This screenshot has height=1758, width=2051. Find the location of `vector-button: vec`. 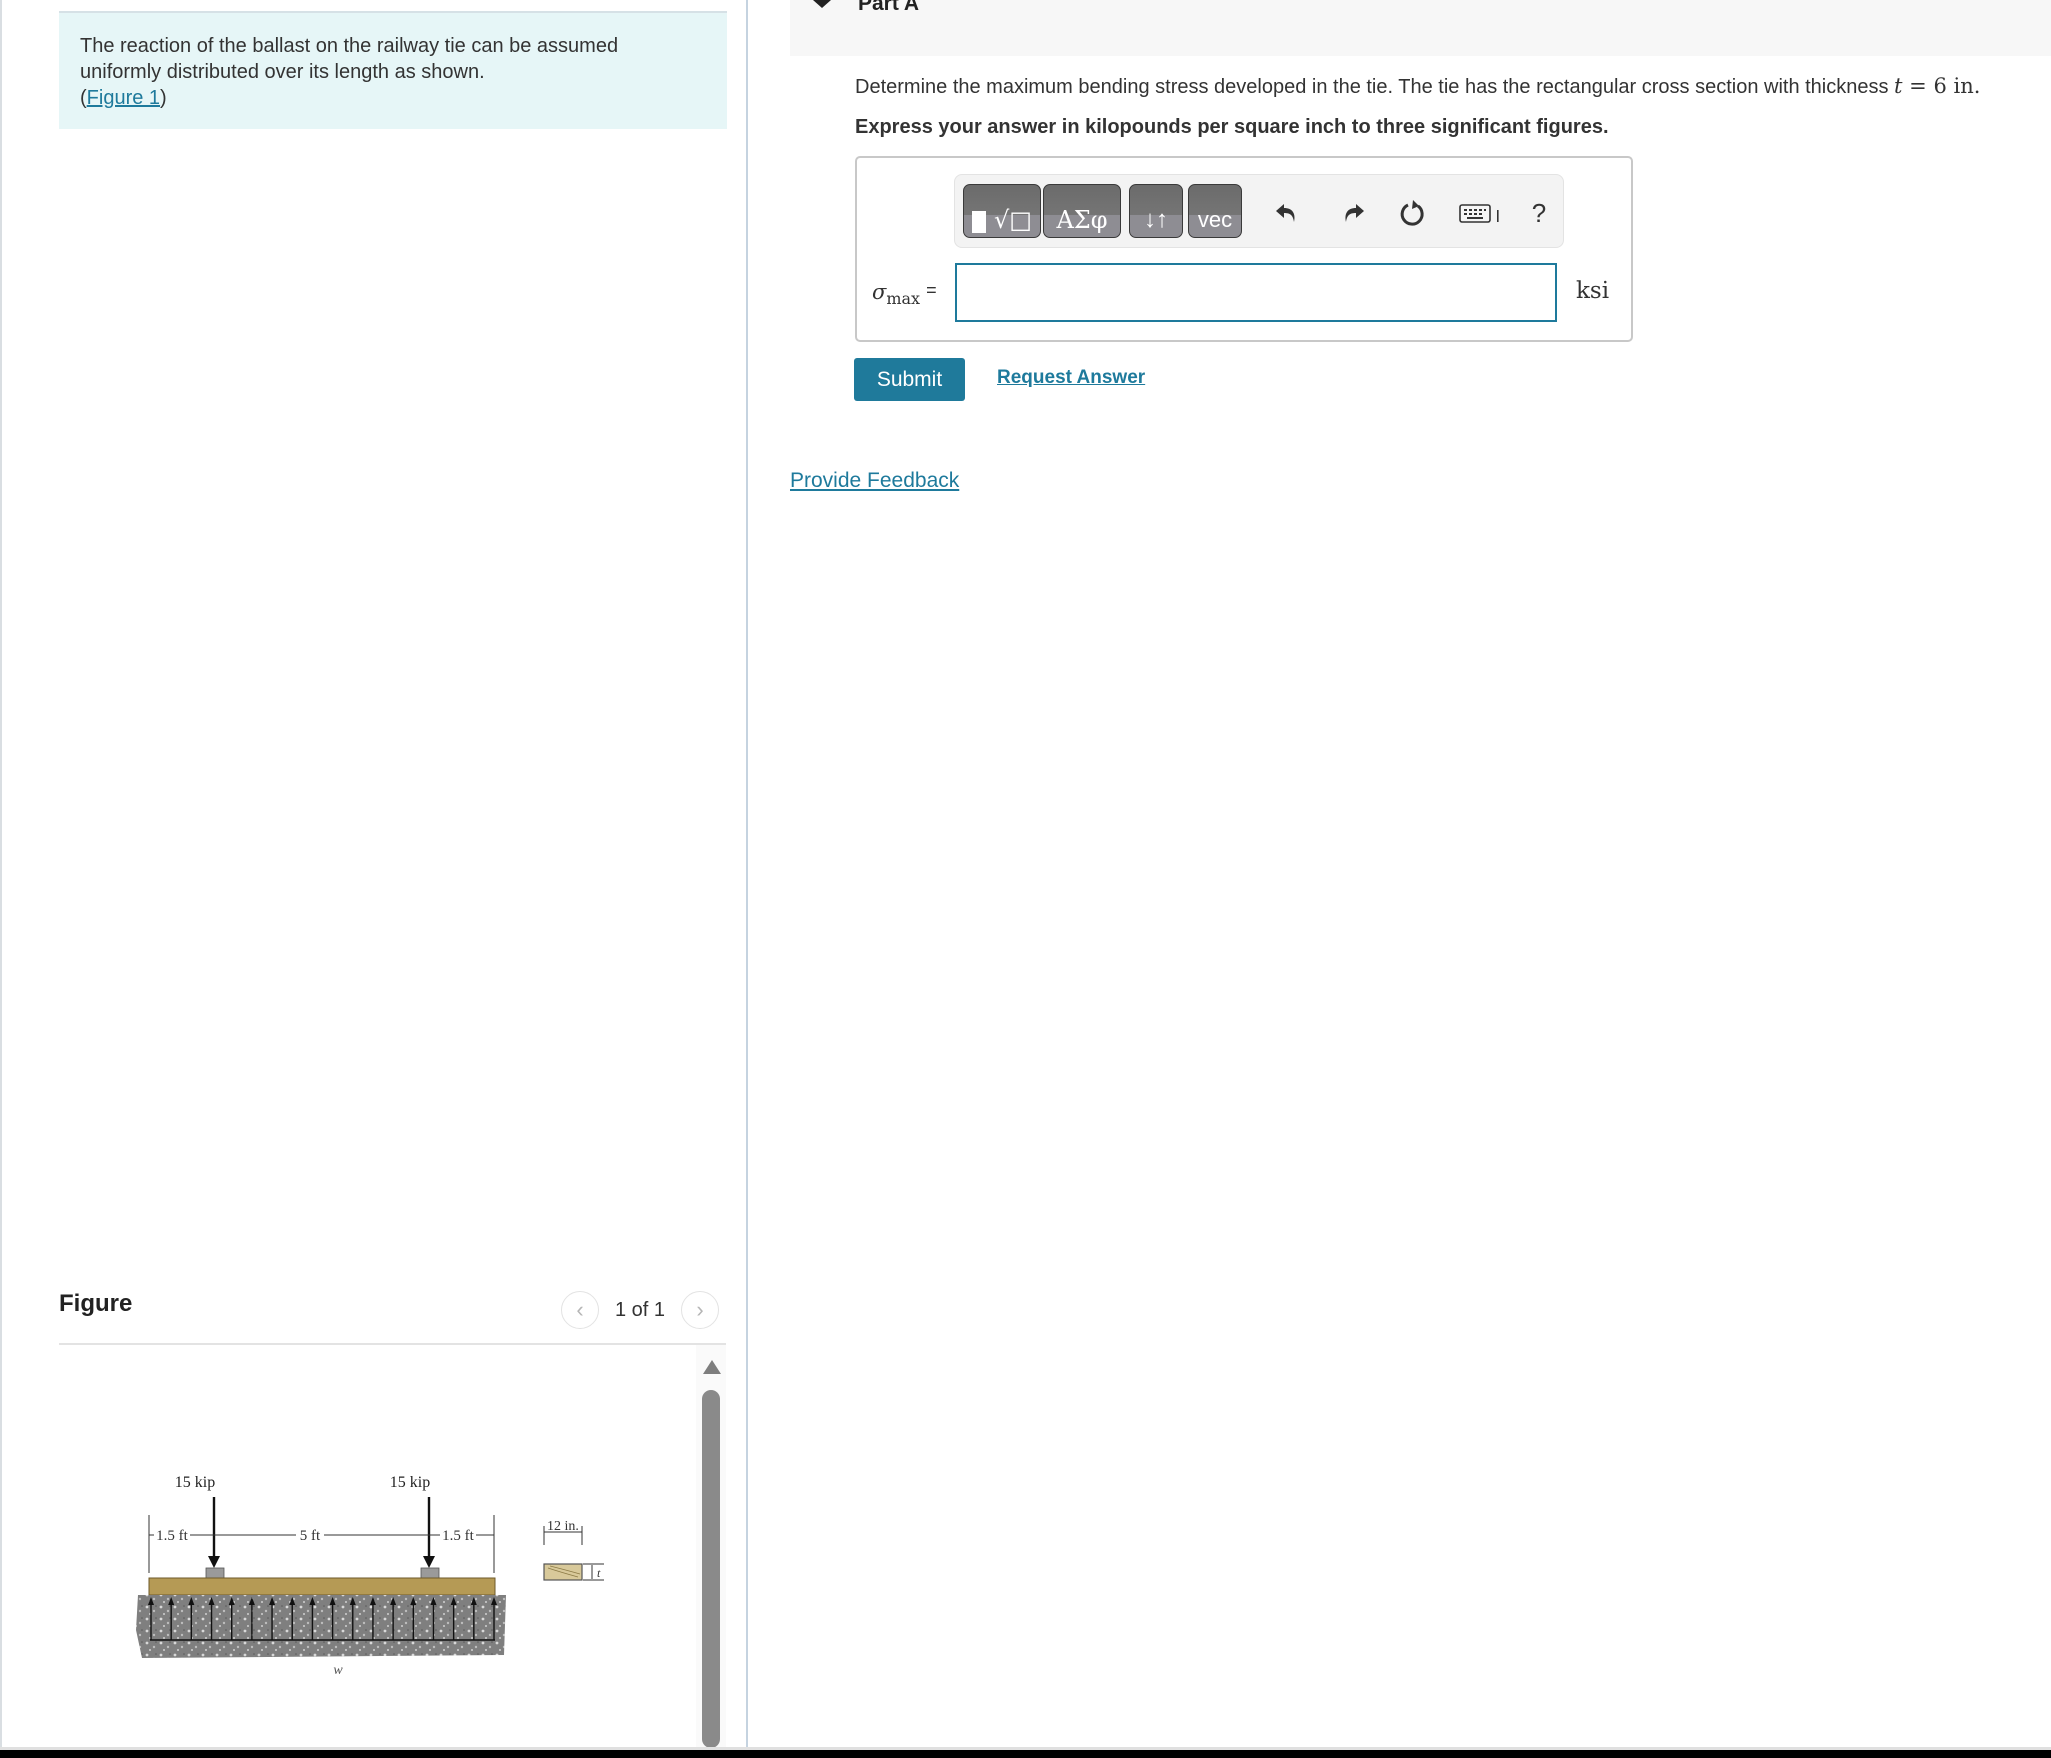

vector-button: vec is located at coordinates (1215, 211).